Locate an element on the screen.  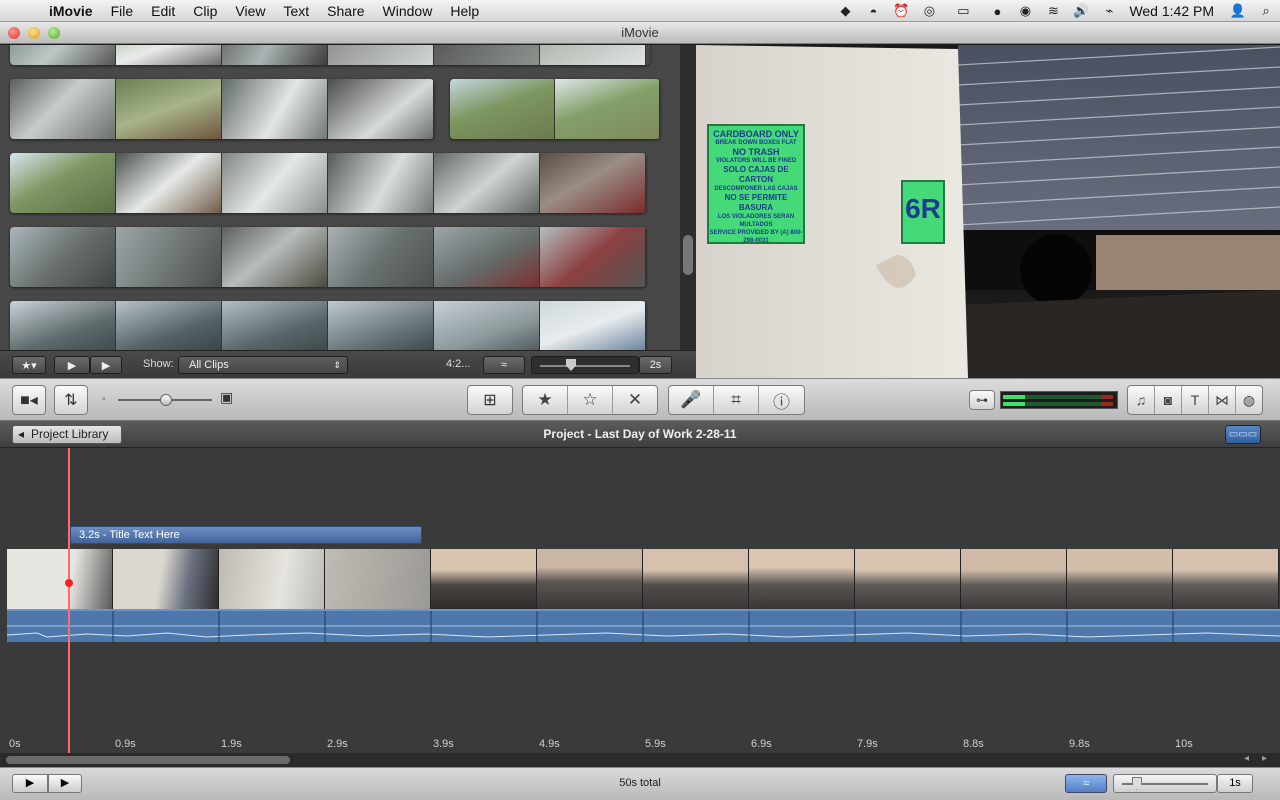
favorite-filter-button: ★▾ is located at coordinates (29, 365).